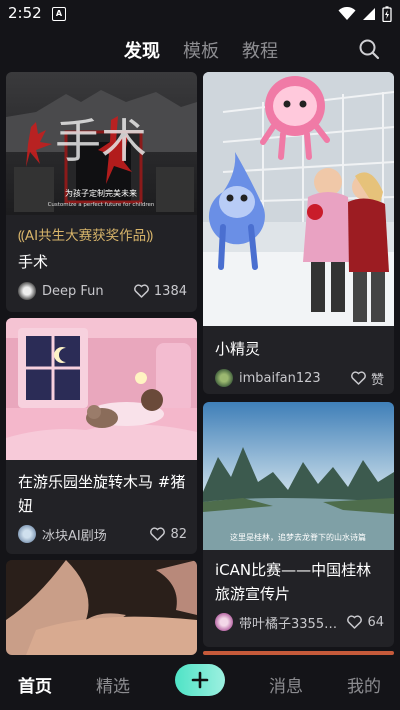 This screenshot has height=710, width=400. Describe the element at coordinates (101, 389) in the screenshot. I see `card-image-carousel` at that location.